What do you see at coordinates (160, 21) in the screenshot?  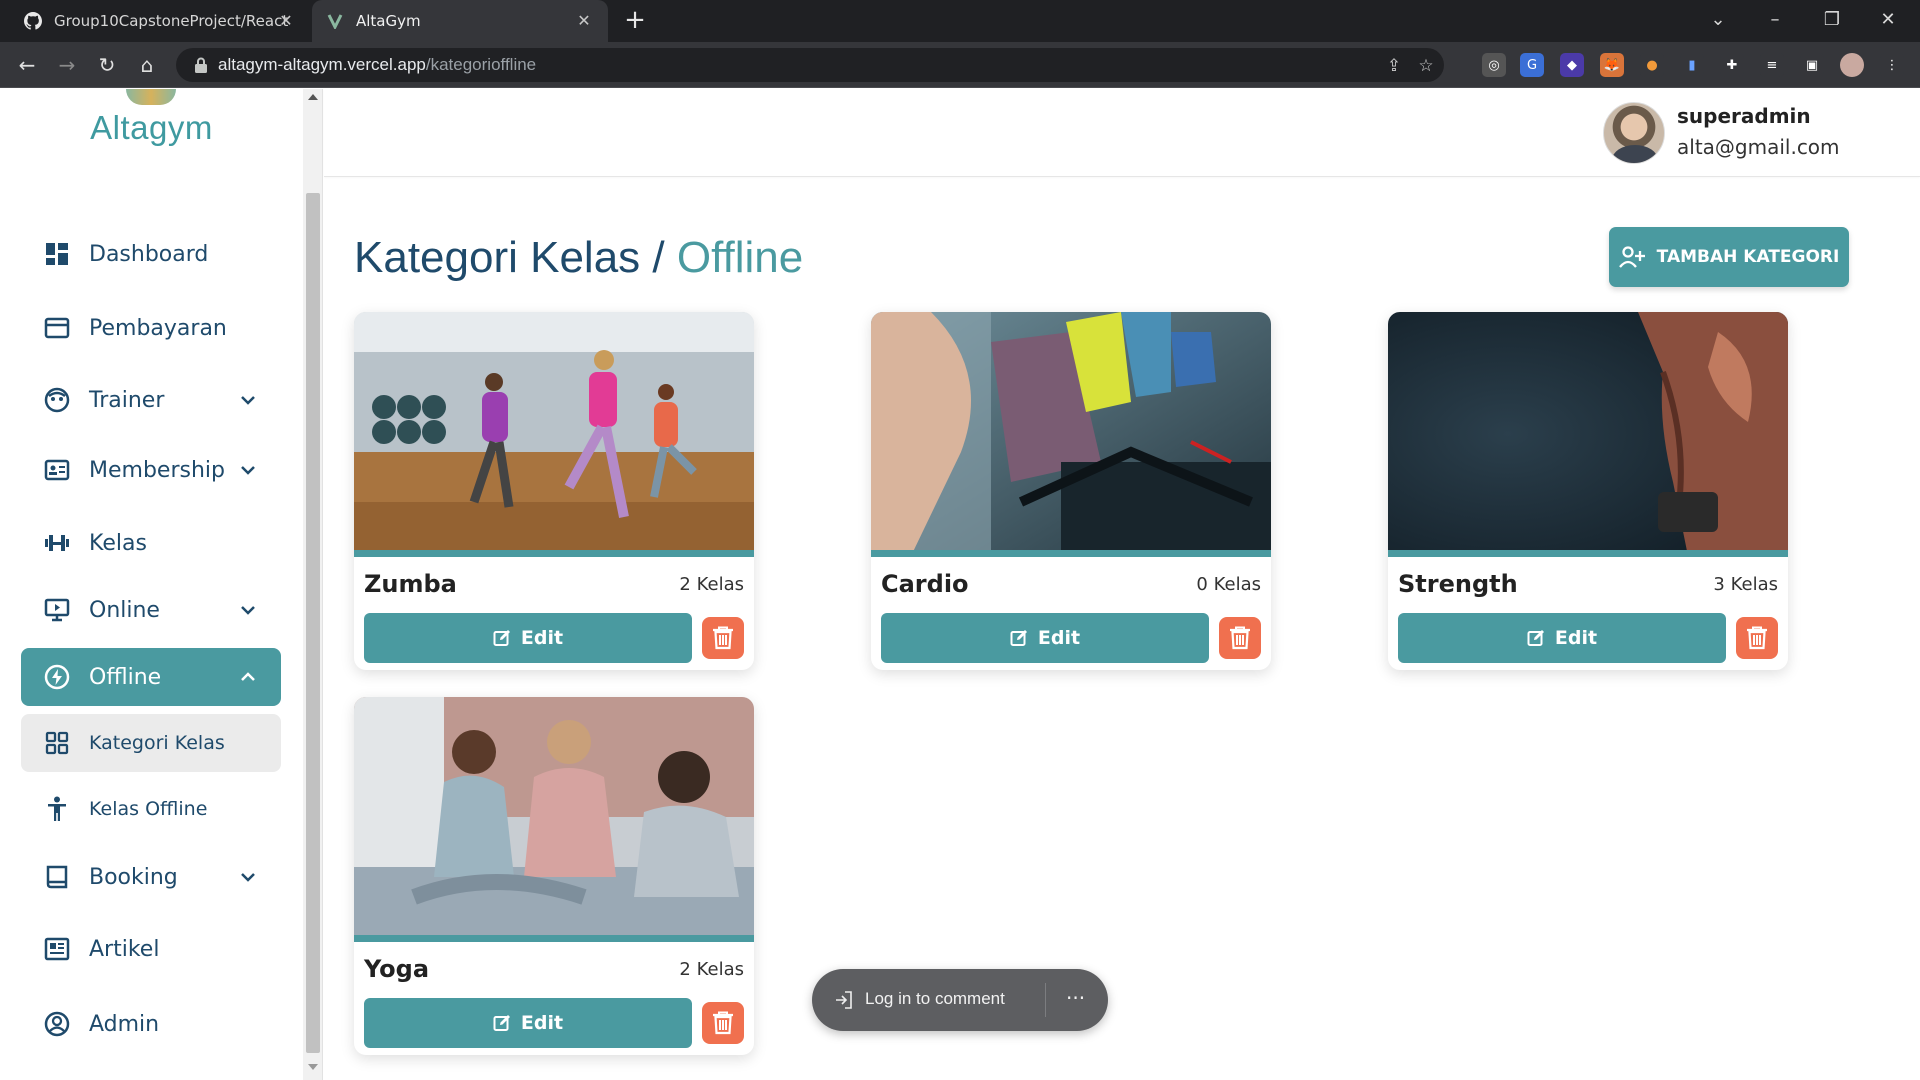 I see `browser-tab-github: Group10CapstoneProject/React ✕` at bounding box center [160, 21].